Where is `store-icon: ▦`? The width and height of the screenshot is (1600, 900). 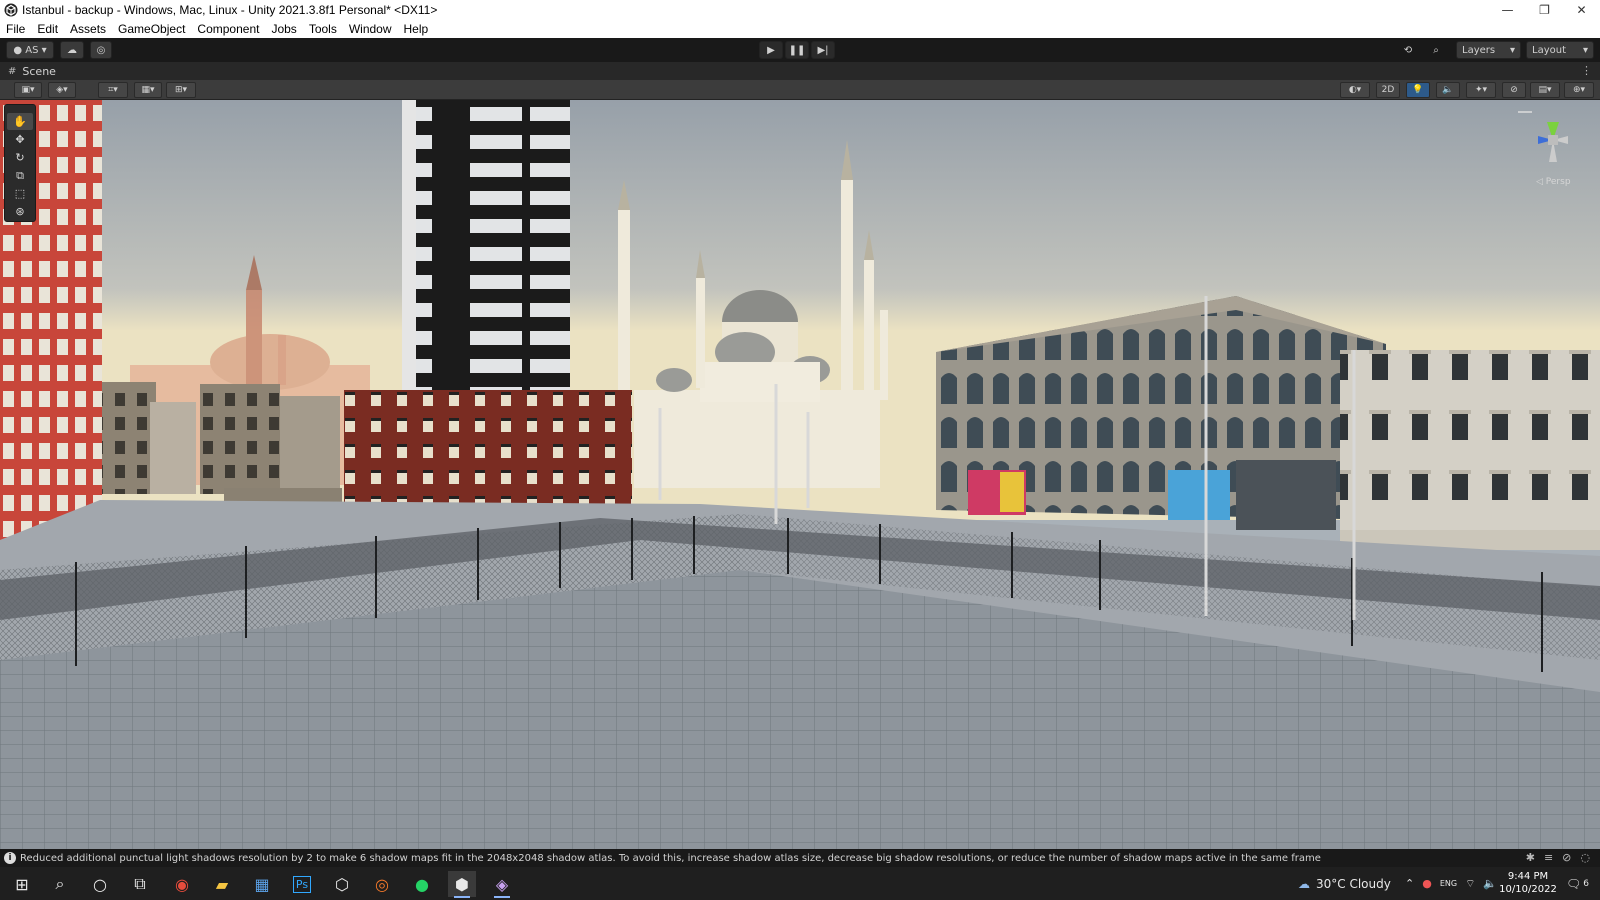 store-icon: ▦ is located at coordinates (262, 884).